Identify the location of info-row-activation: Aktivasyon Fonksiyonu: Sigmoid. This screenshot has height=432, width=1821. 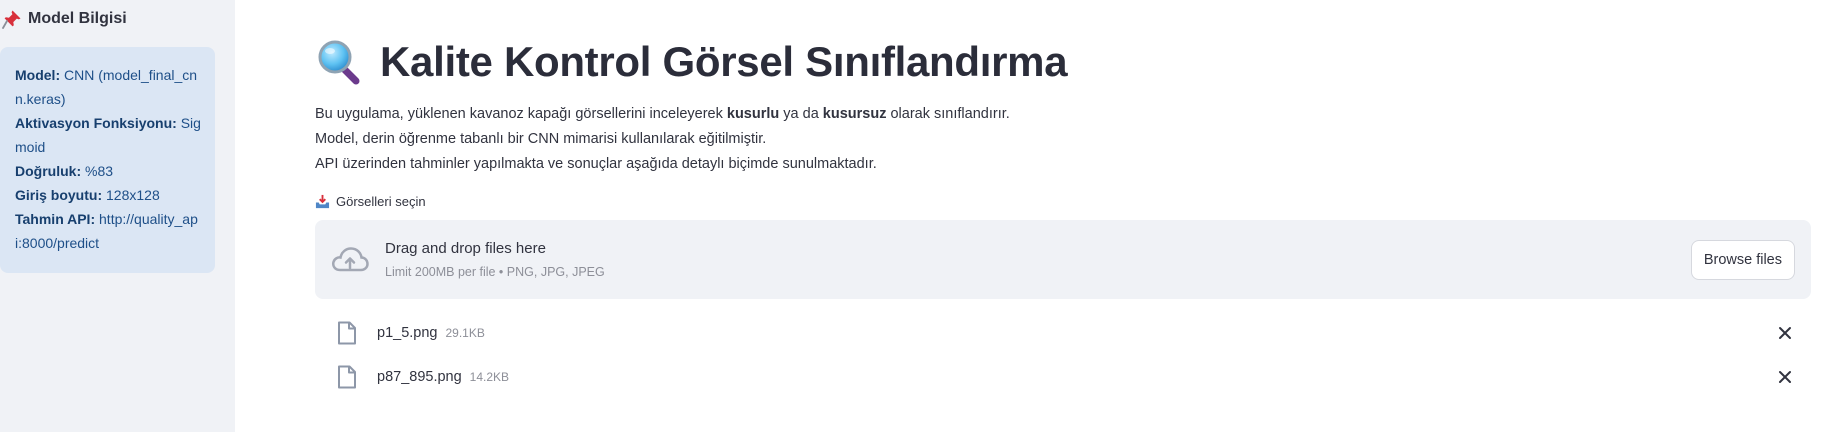
(108, 135).